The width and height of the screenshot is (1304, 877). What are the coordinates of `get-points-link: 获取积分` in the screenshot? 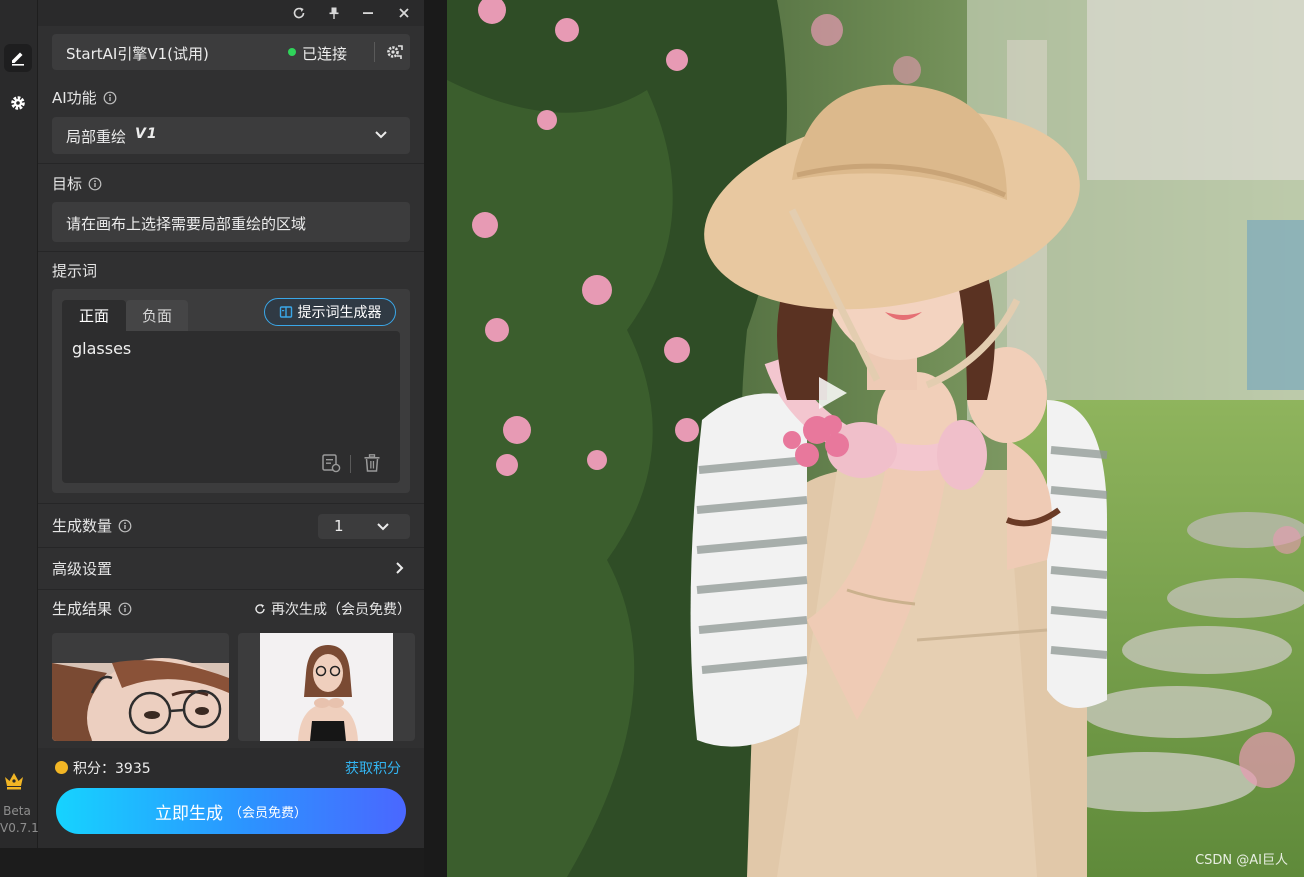 It's located at (373, 768).